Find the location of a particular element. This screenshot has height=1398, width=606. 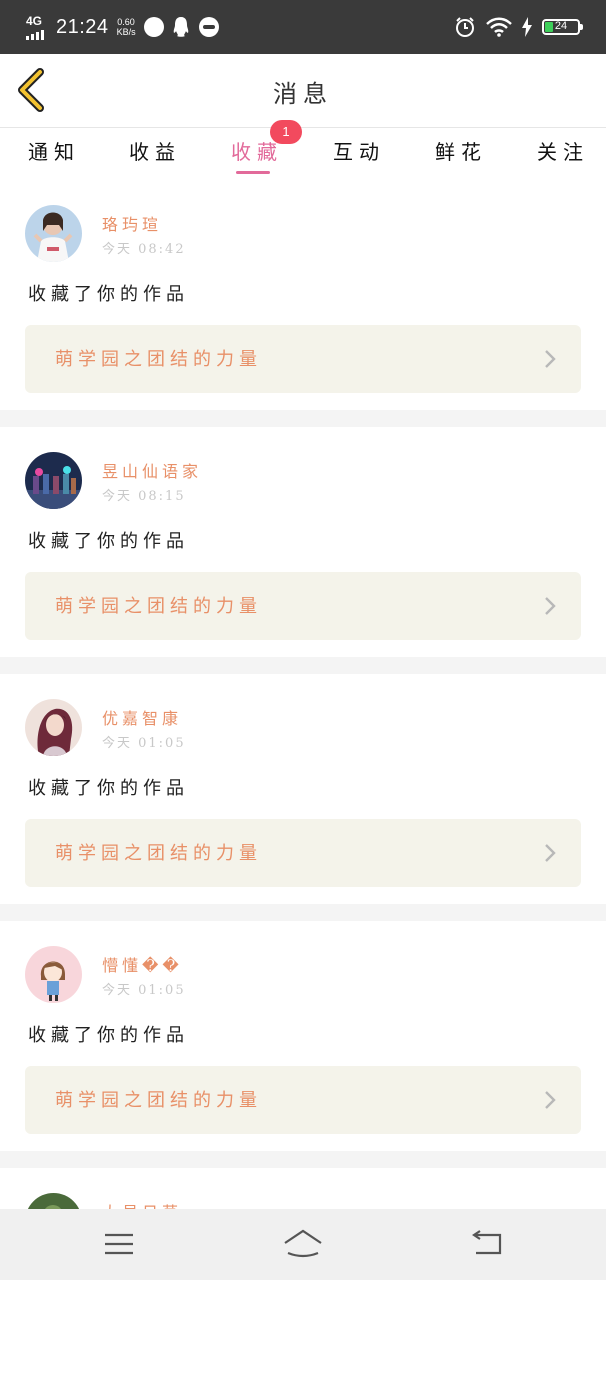

battery-level: 24 is located at coordinates (561, 26).